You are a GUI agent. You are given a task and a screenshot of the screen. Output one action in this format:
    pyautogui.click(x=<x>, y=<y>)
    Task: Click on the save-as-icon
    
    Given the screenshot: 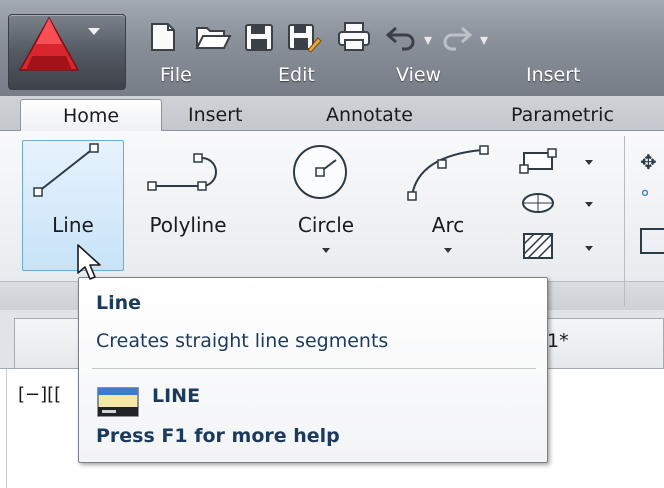 What is the action you would take?
    pyautogui.click(x=304, y=37)
    